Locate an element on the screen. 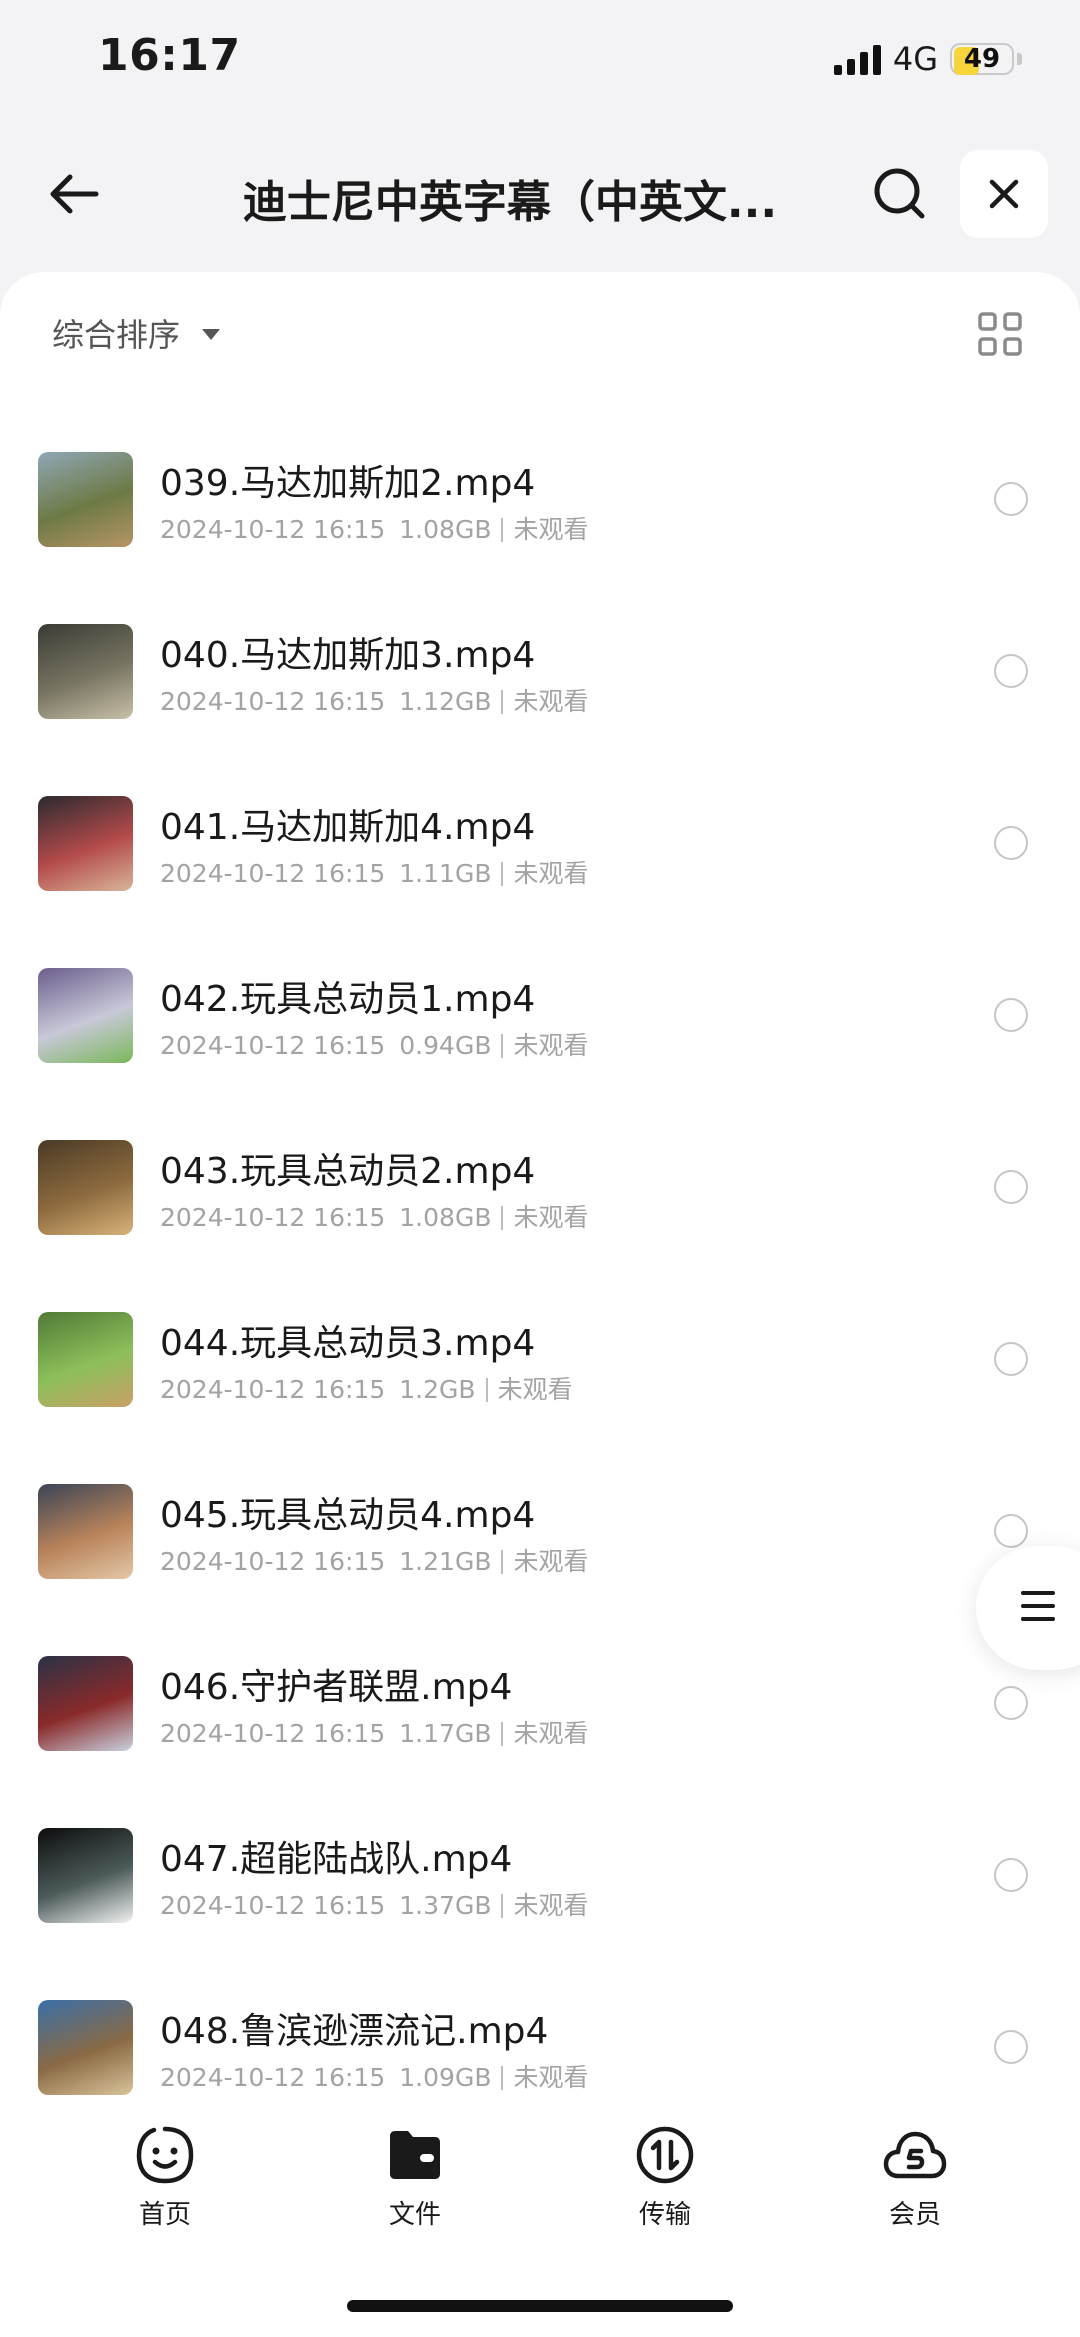 The image size is (1080, 2337). file-name: 040.马达加斯加3.mp4 is located at coordinates (348, 655).